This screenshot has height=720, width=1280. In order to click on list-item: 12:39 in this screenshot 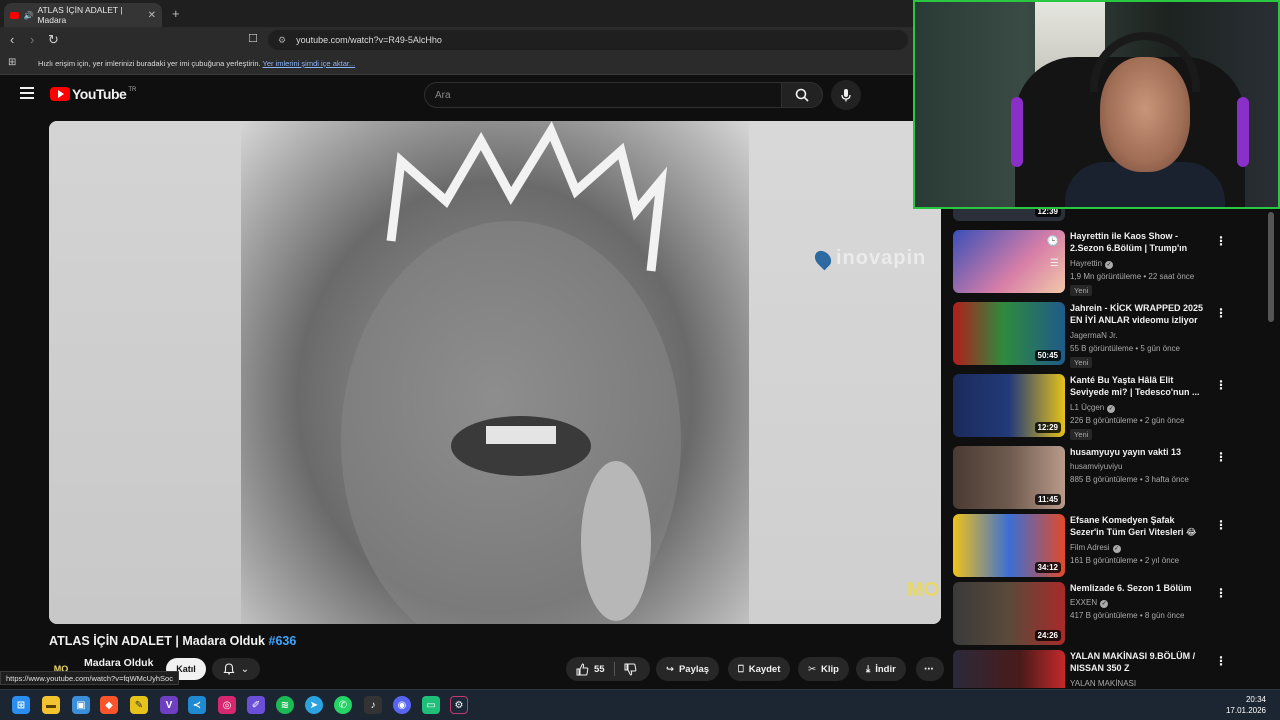, I will do `click(1112, 216)`.